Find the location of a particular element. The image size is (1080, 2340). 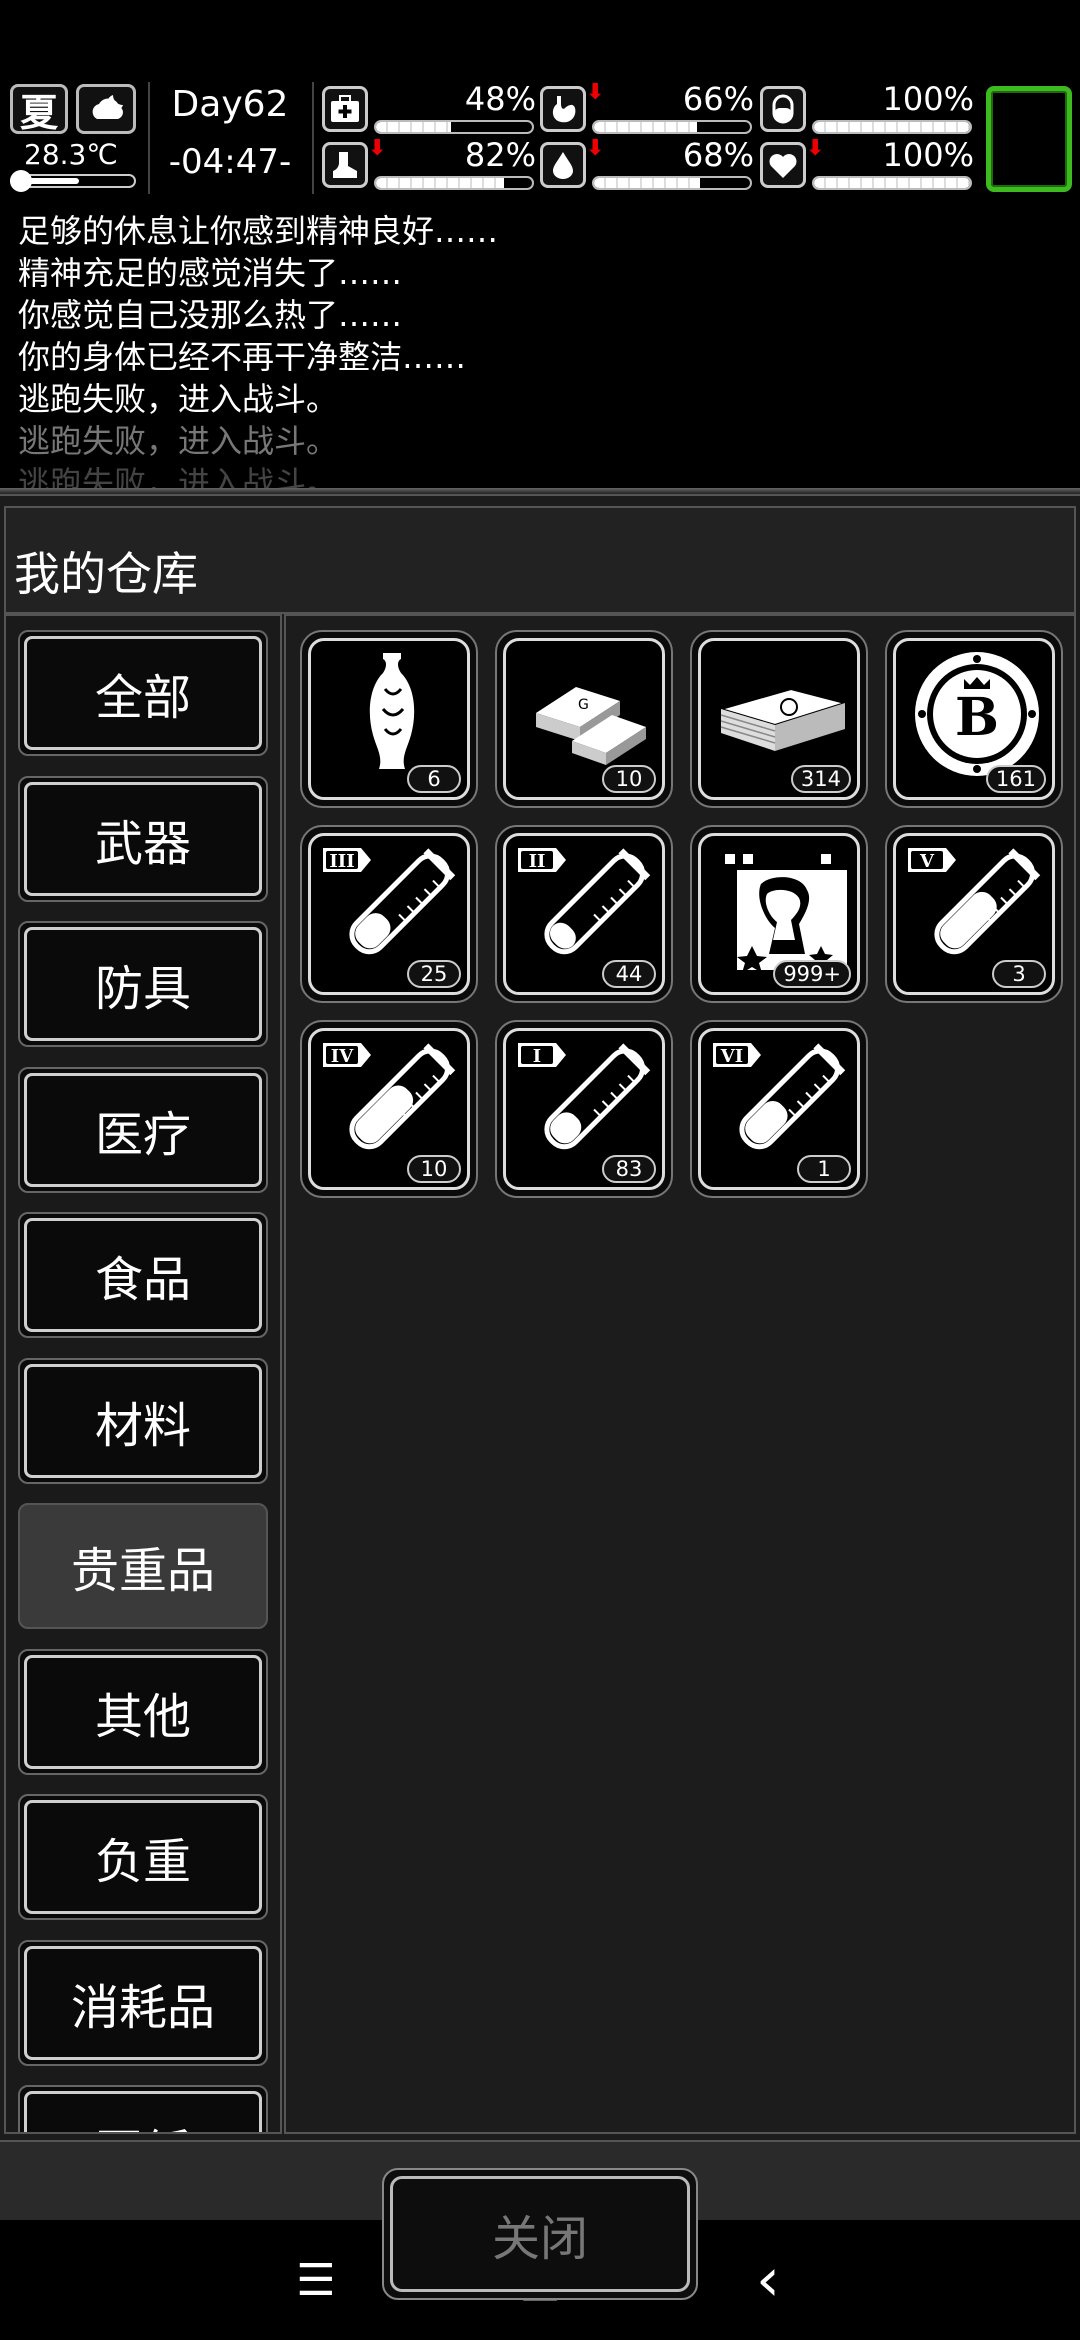

close-button: 关闭 is located at coordinates (540, 2234).